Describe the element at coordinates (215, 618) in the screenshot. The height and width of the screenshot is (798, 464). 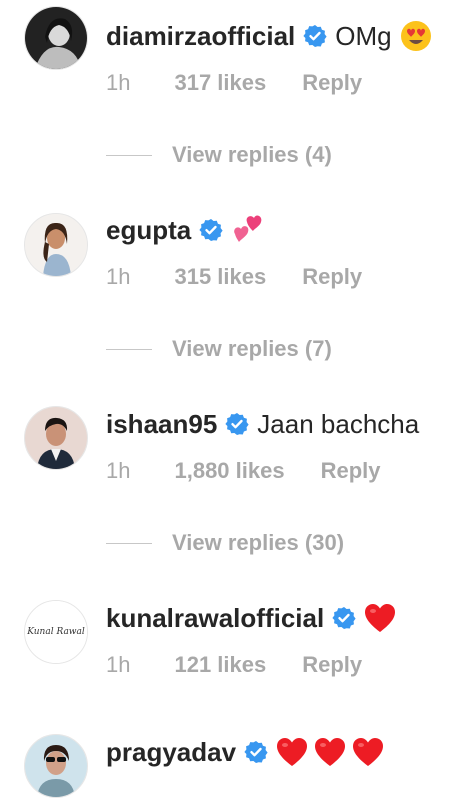
I see `username: kunalrawalofficial` at that location.